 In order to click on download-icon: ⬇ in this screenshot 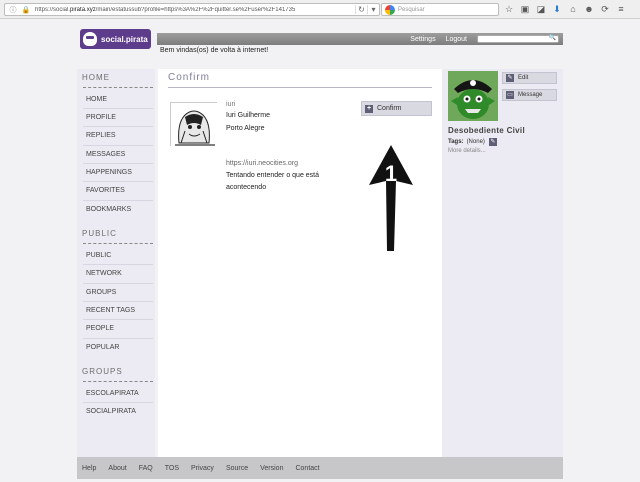, I will do `click(557, 9)`.